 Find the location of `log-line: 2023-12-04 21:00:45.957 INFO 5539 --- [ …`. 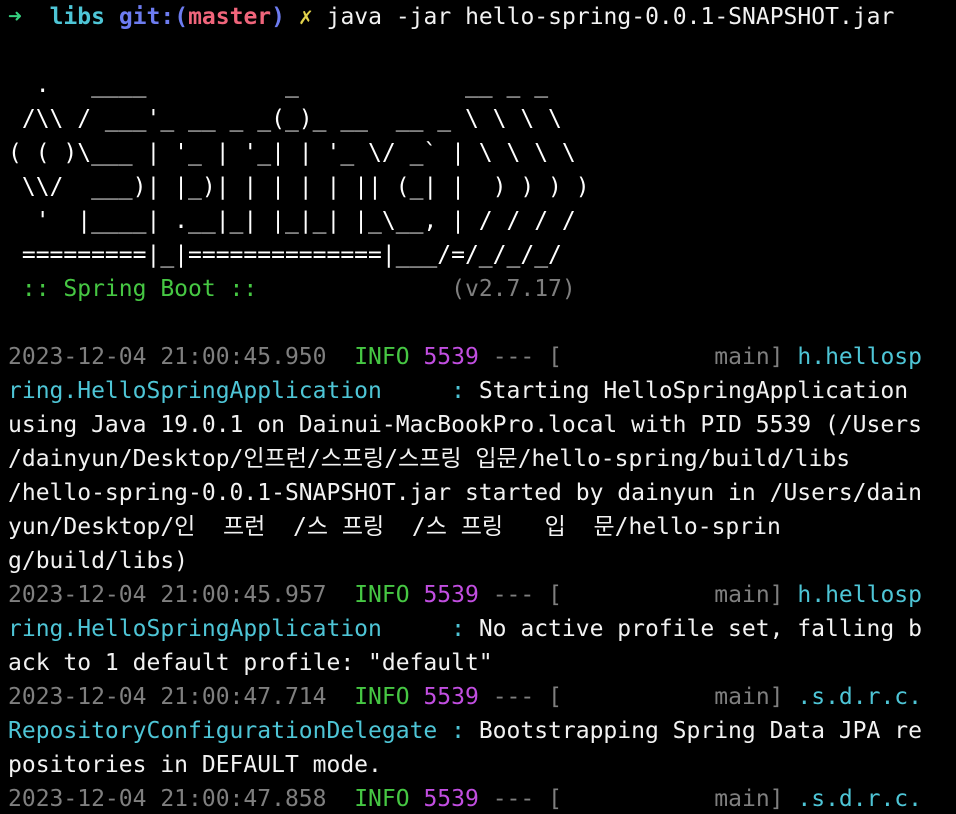

log-line: 2023-12-04 21:00:45.957 INFO 5539 --- [ … is located at coordinates (482, 595).